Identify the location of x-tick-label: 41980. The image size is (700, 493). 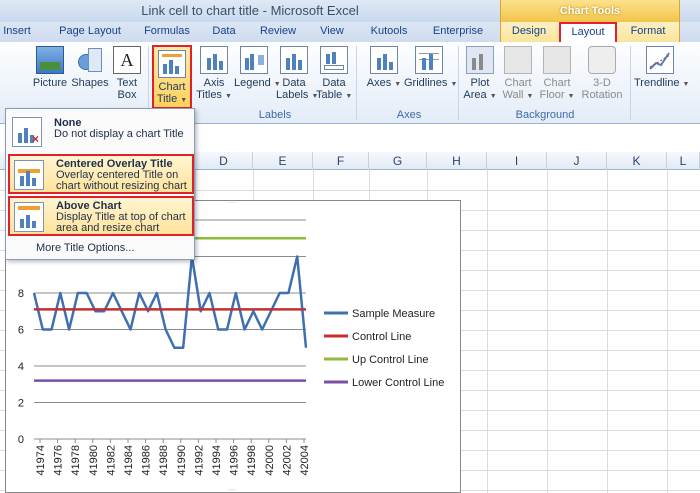
(94, 460).